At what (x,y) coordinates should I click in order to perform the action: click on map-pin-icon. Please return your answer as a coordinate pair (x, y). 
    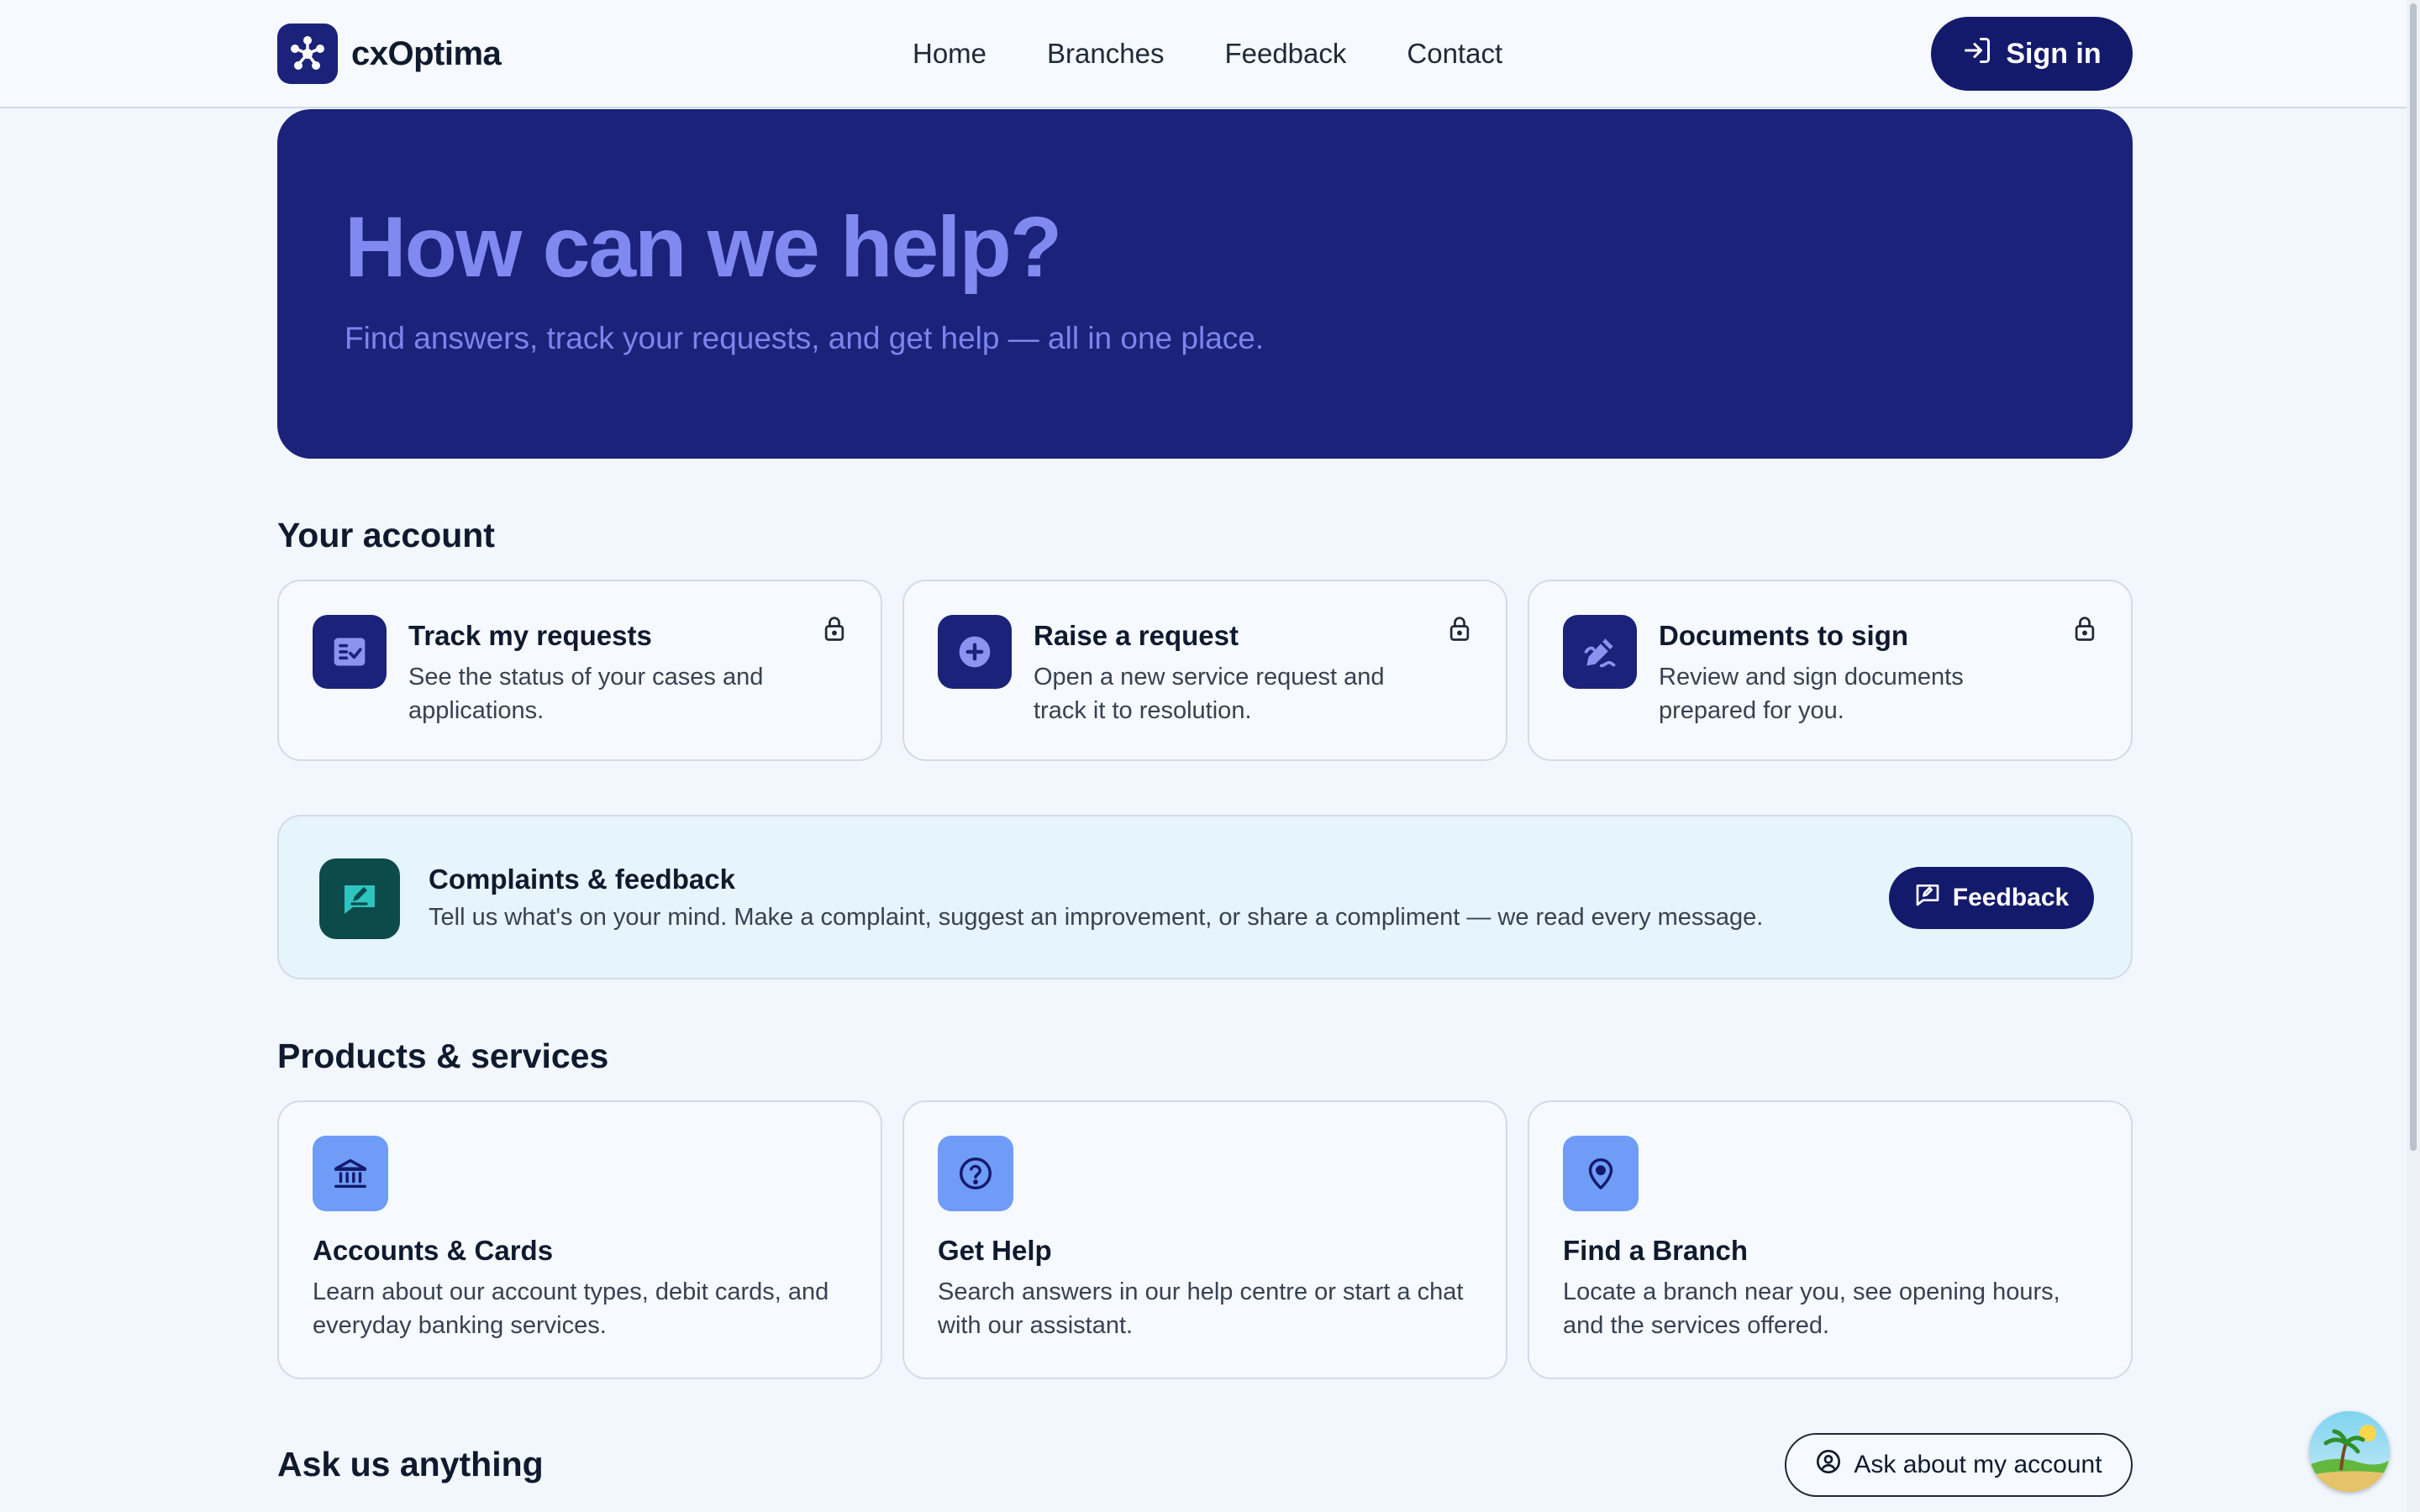
    Looking at the image, I should click on (1601, 1173).